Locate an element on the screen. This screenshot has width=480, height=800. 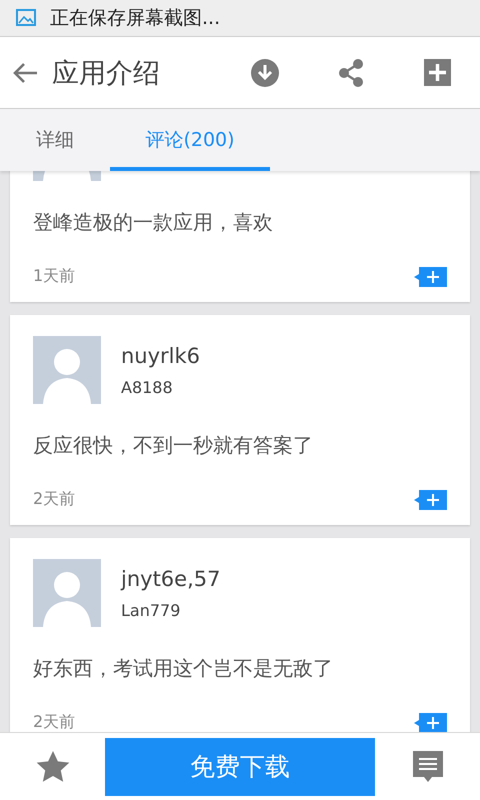
user-name: nuyrlk6 is located at coordinates (160, 356).